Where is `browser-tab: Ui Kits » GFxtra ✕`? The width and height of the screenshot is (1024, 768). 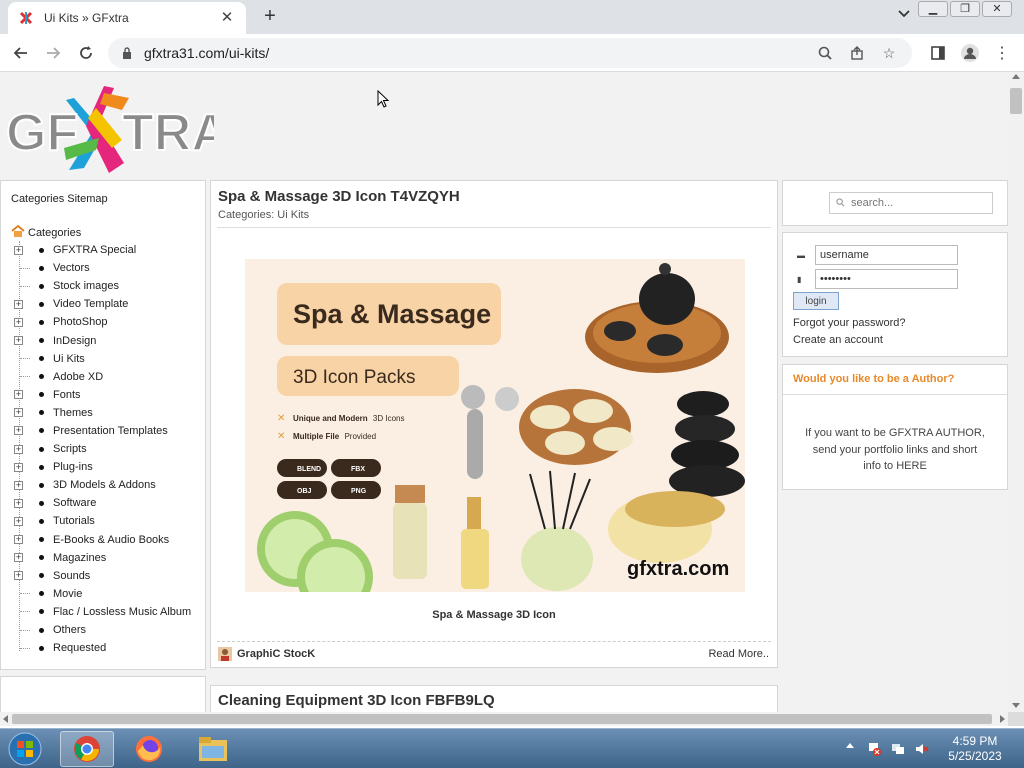
browser-tab: Ui Kits » GFxtra ✕ is located at coordinates (127, 18).